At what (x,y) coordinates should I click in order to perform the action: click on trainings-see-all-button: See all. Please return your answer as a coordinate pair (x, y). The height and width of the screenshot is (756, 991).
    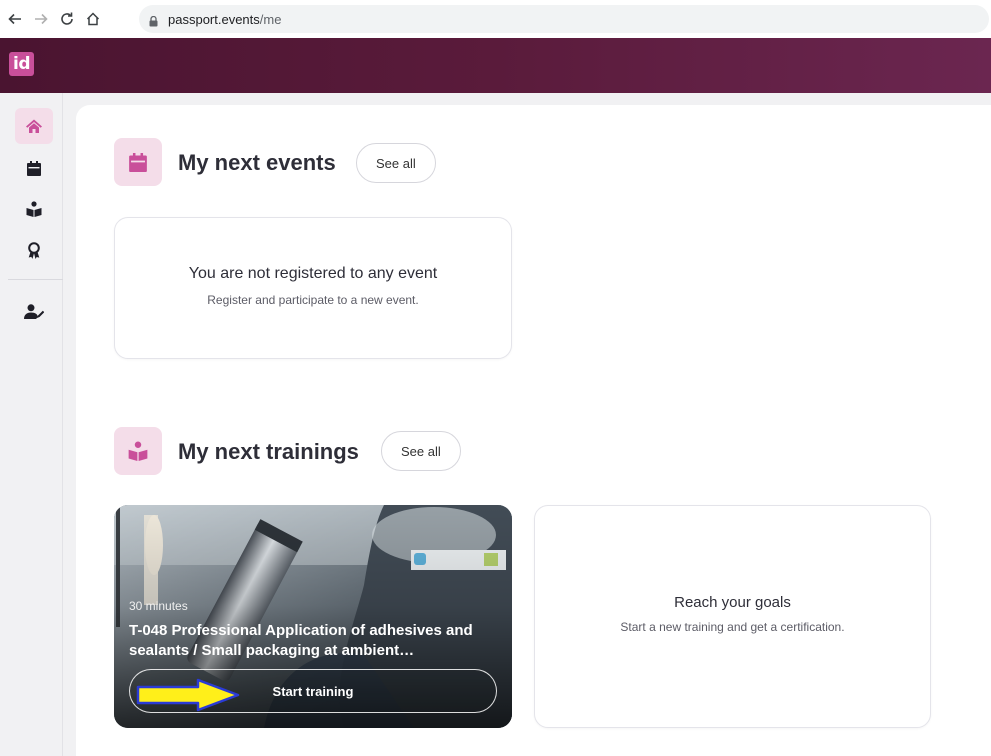
    Looking at the image, I should click on (421, 451).